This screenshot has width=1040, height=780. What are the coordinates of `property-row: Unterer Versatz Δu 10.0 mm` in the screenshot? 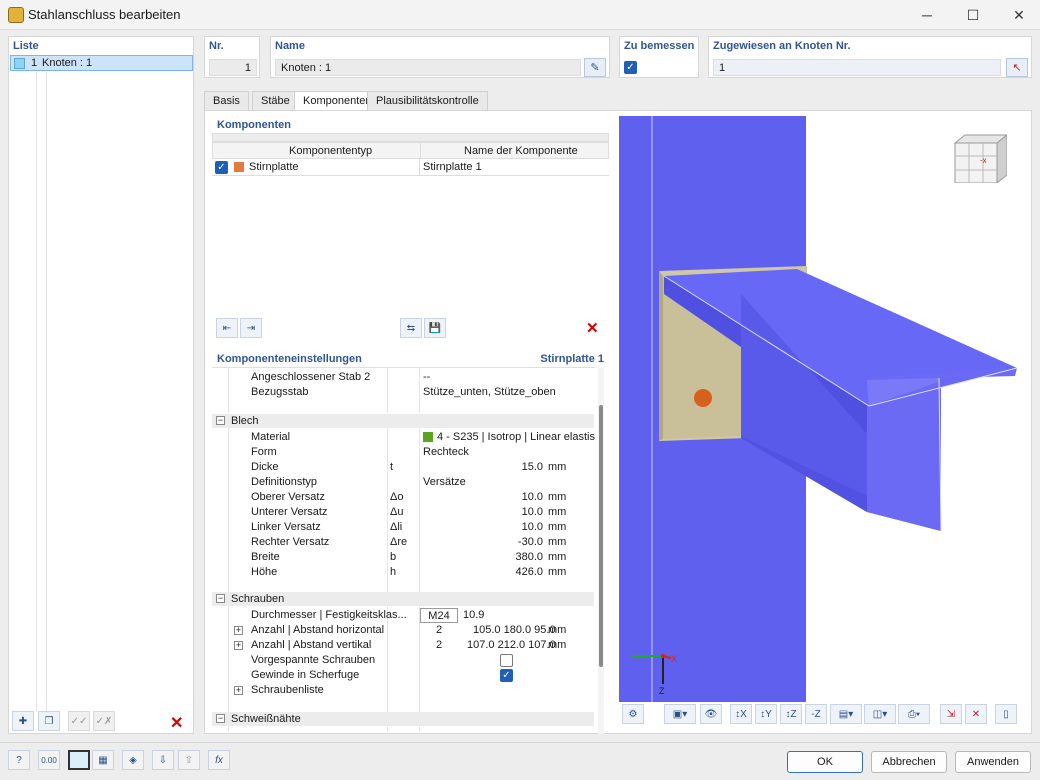 It's located at (403, 512).